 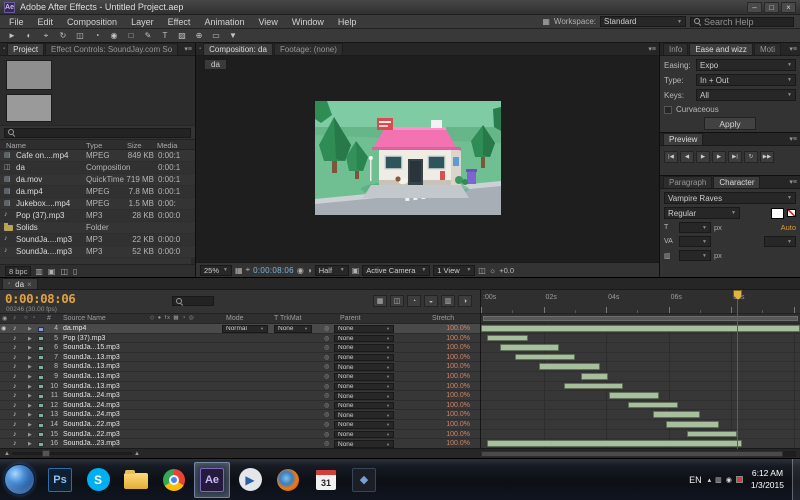 I want to click on region-of-interest-icon: ▣, so click(x=356, y=270).